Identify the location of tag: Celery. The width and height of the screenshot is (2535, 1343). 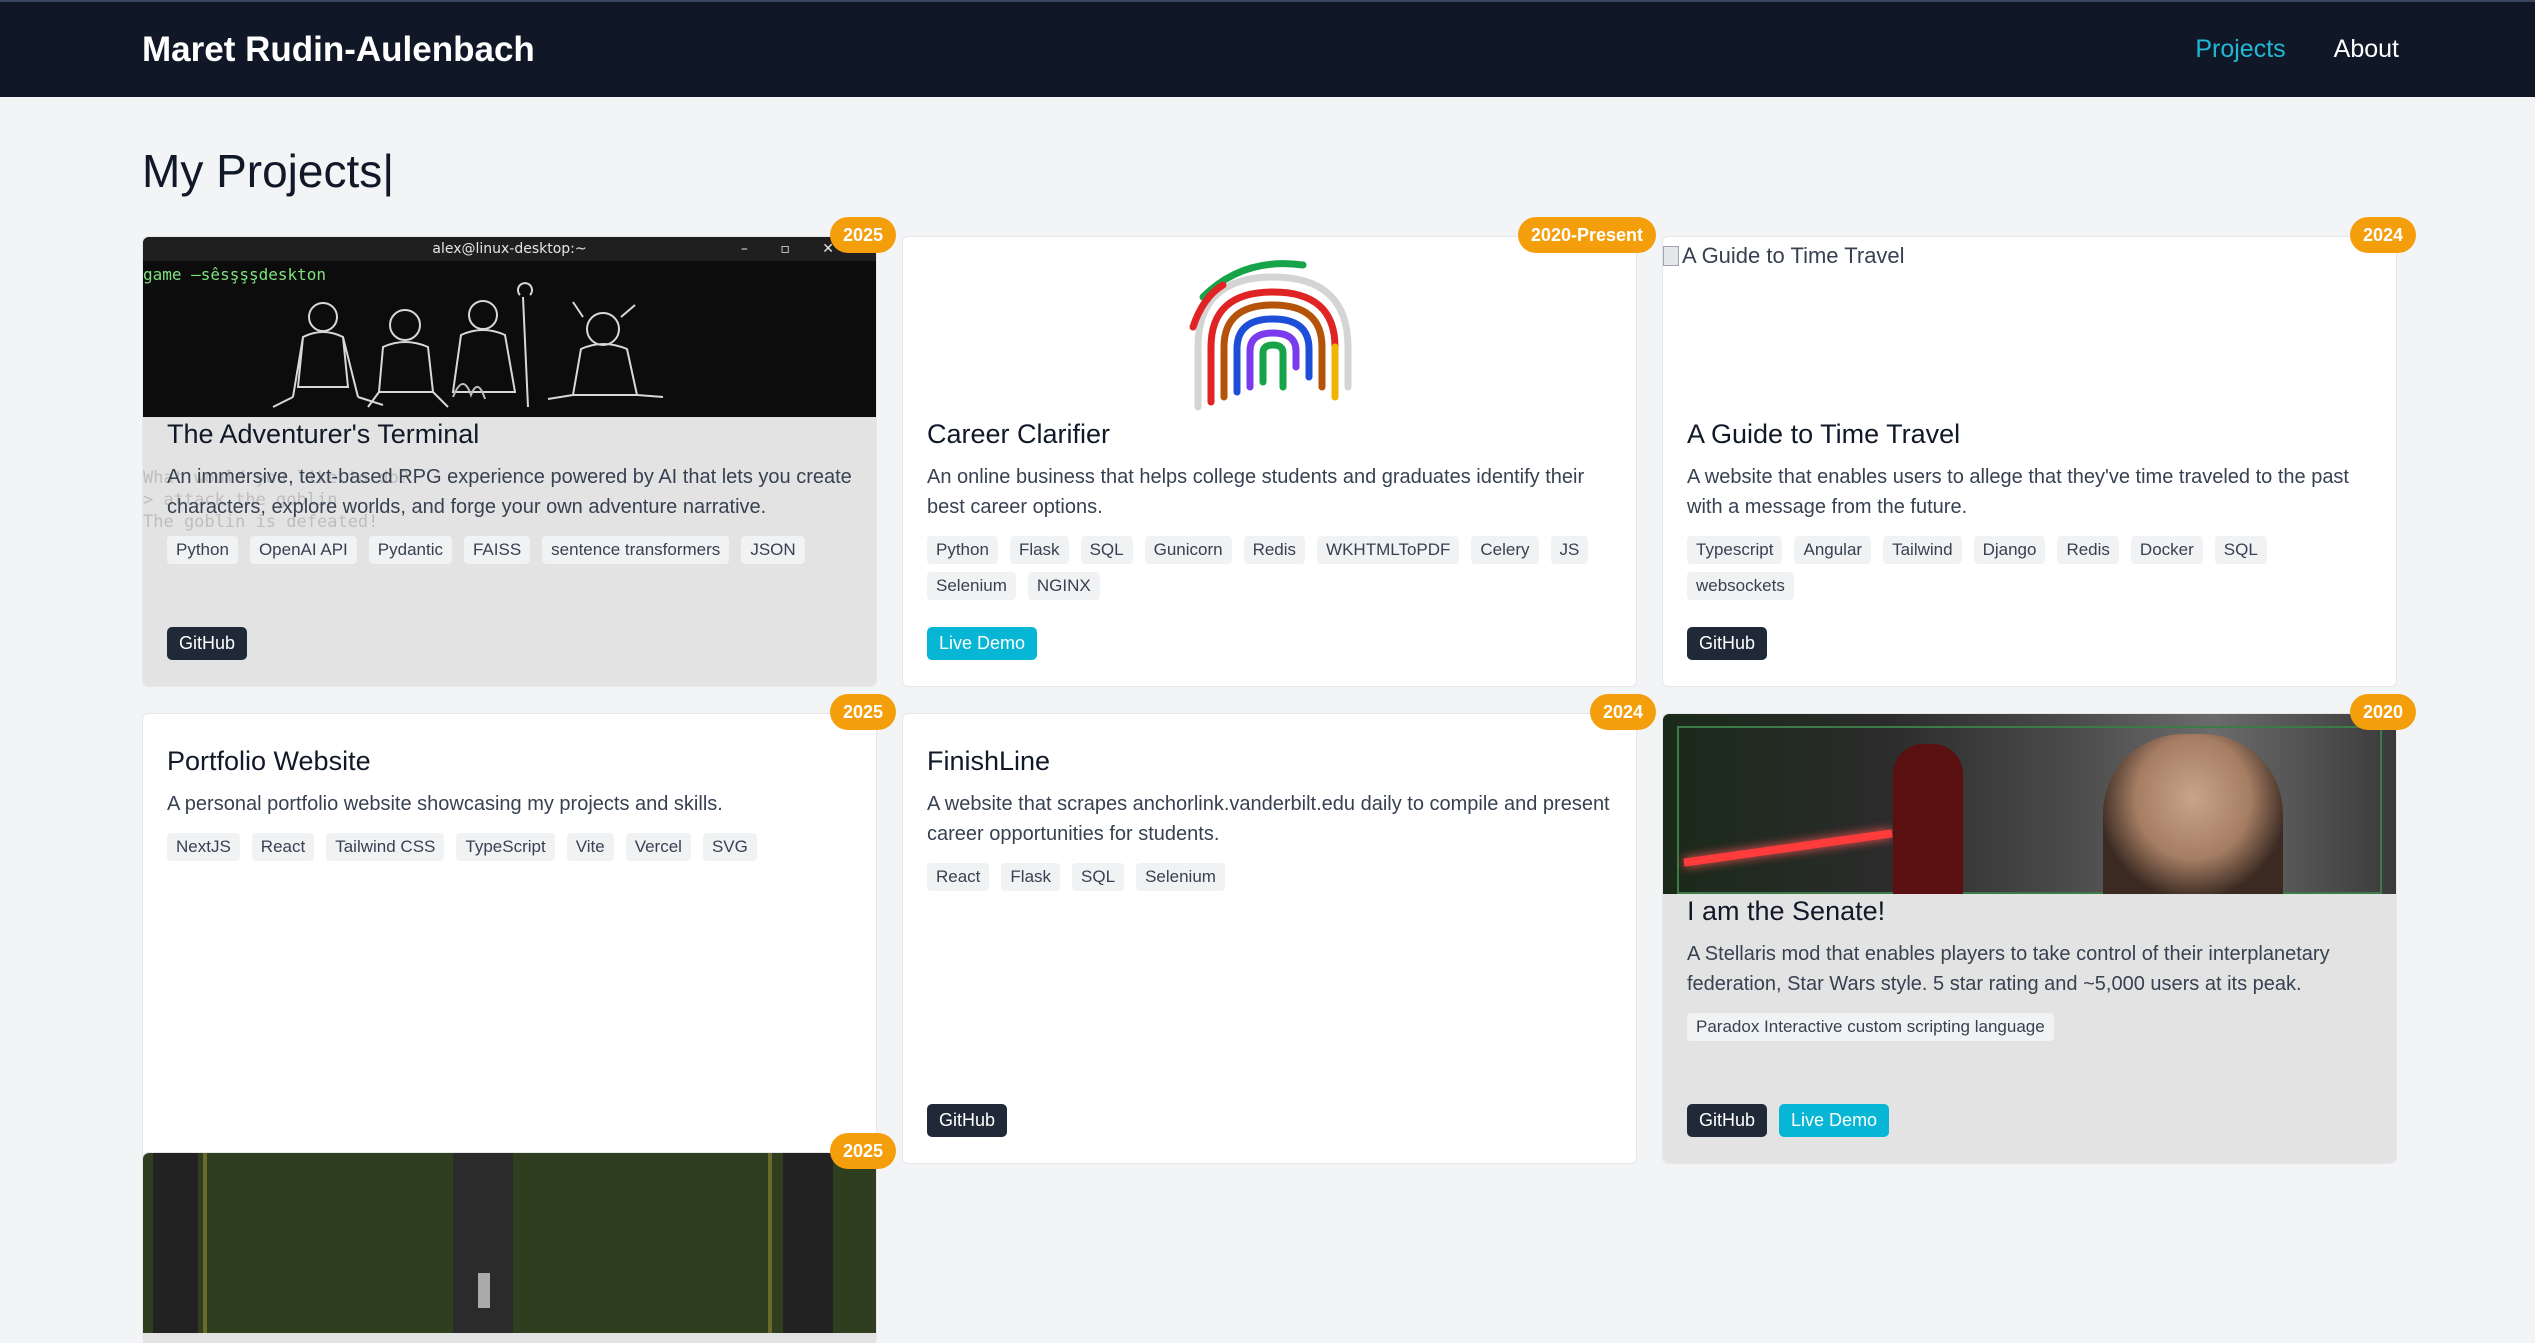
(1505, 550).